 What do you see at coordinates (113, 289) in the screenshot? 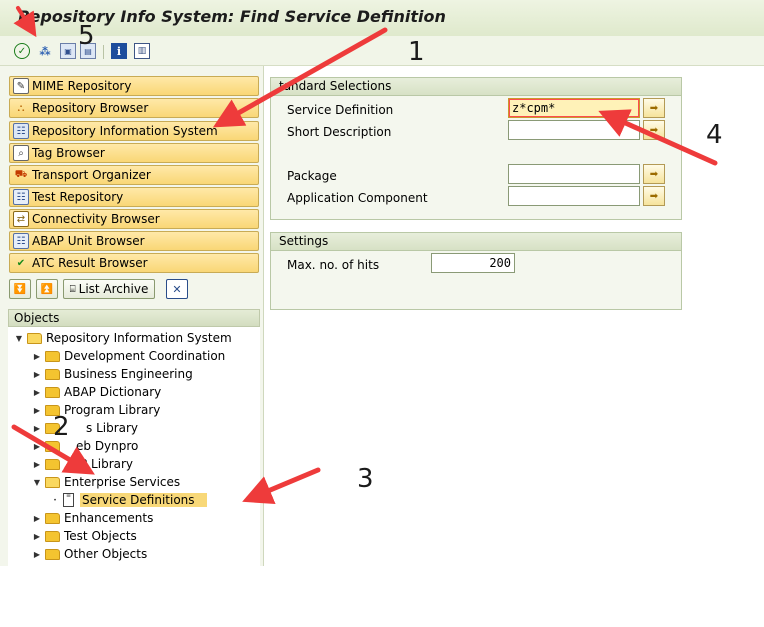
I see `list-archive-label: List Archive` at bounding box center [113, 289].